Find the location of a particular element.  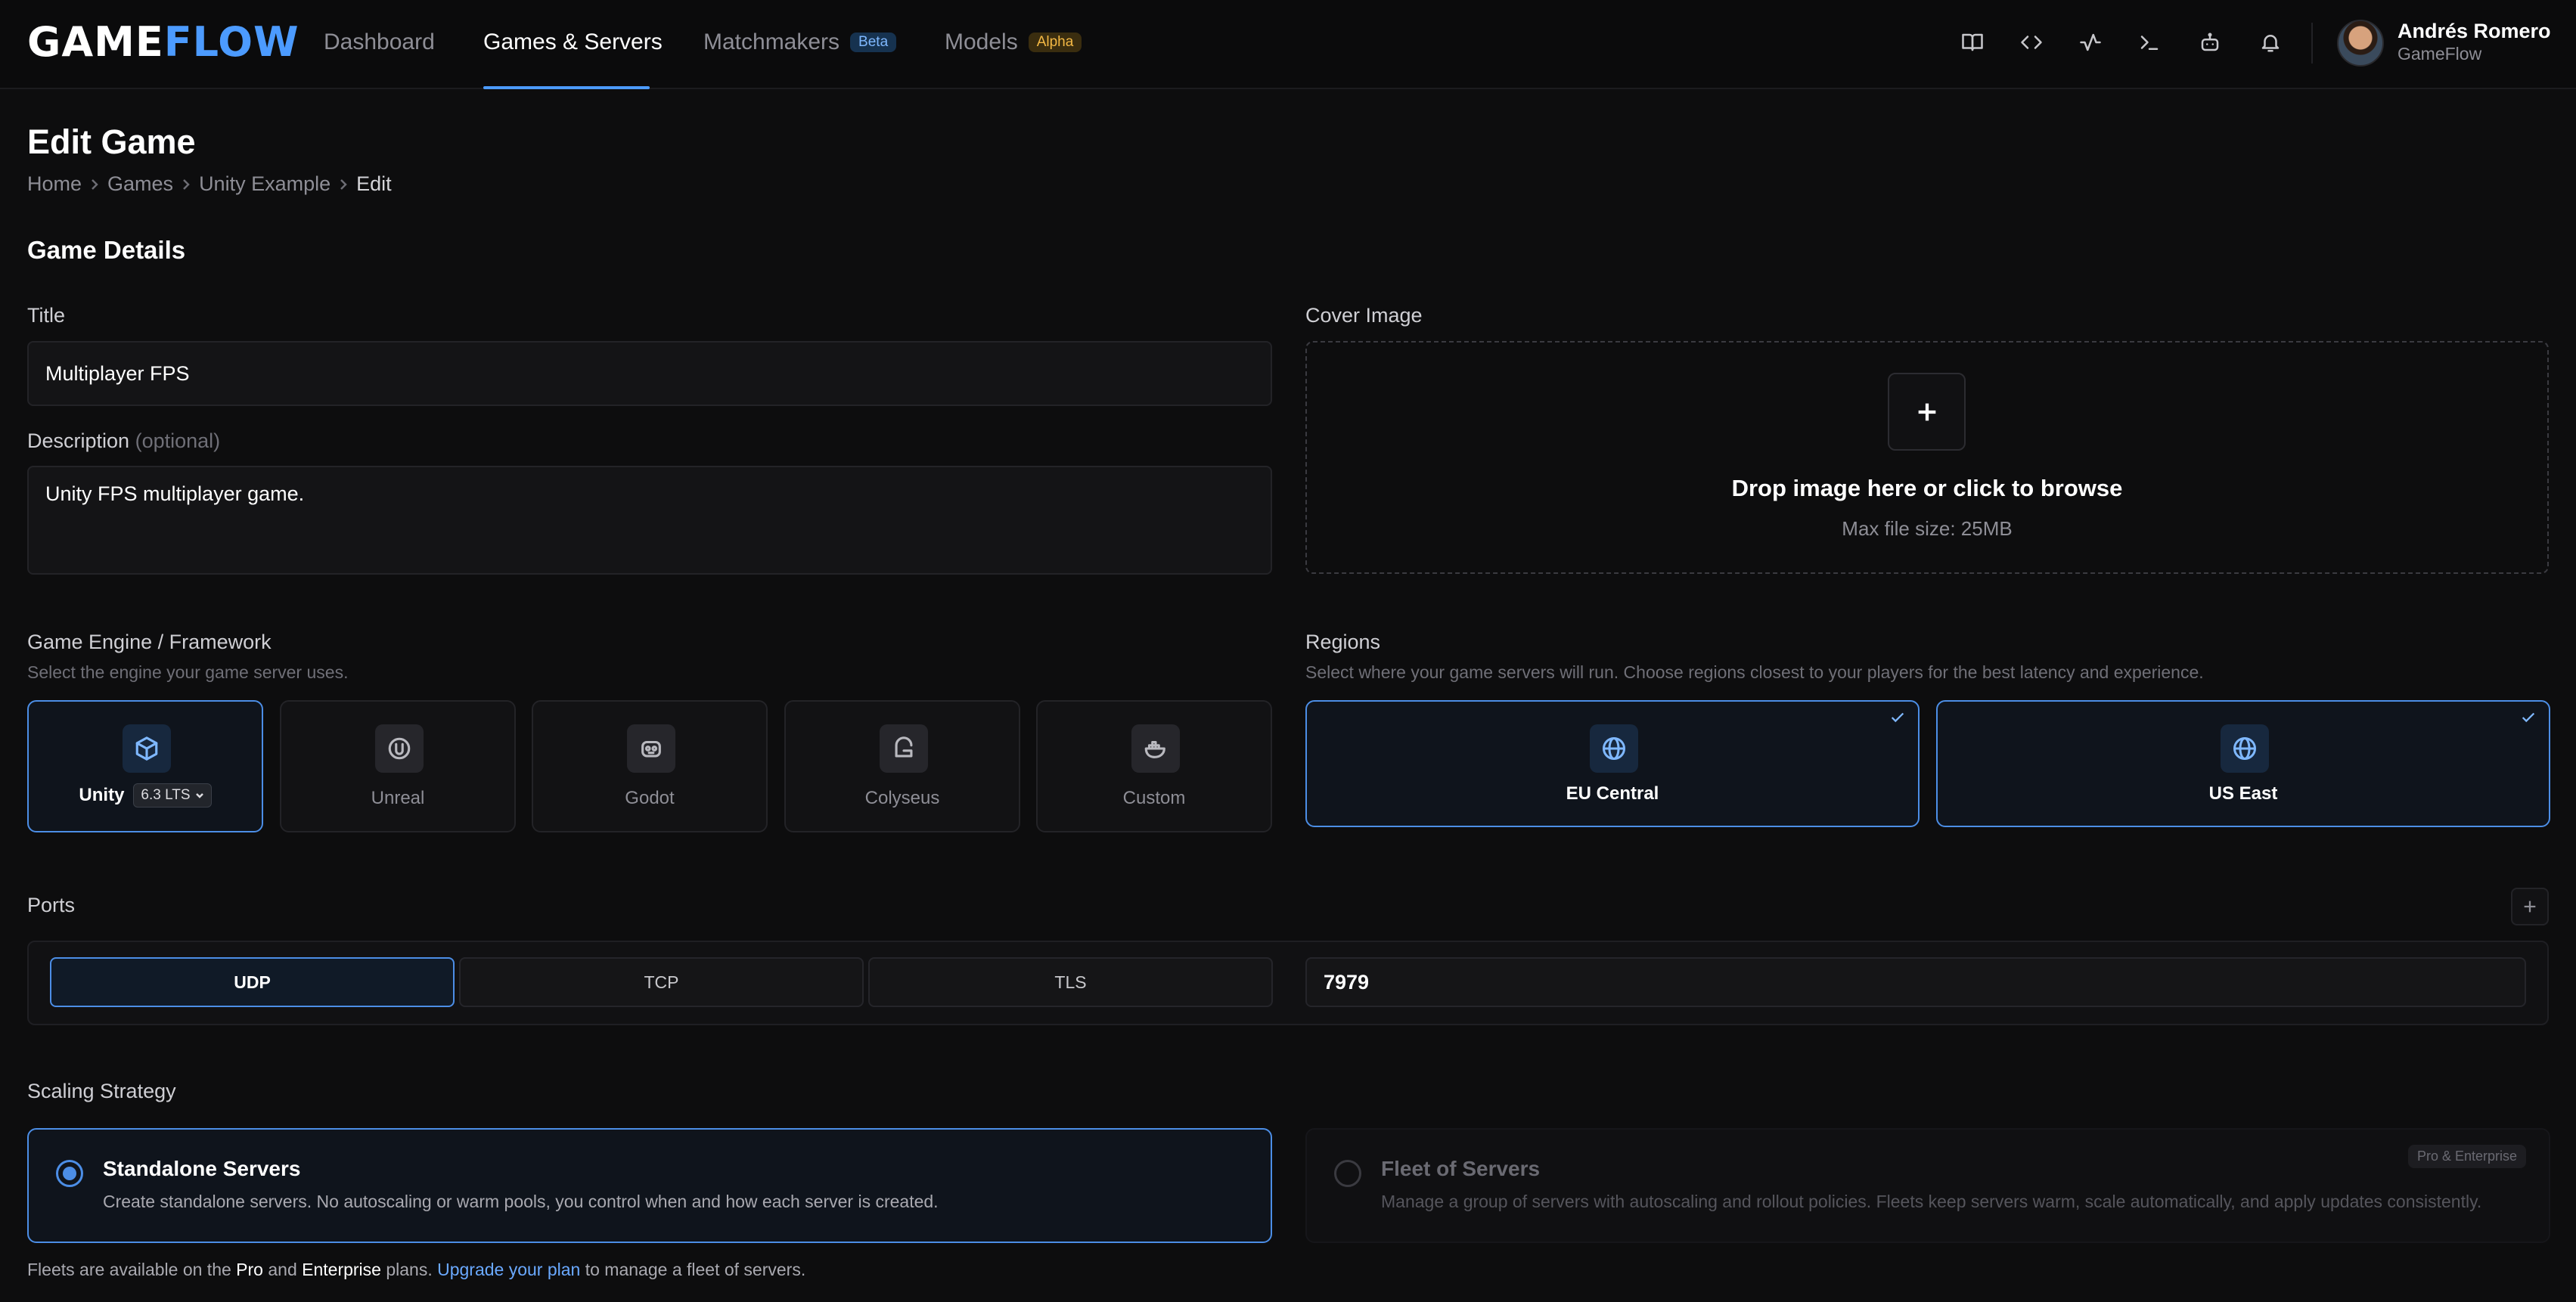

breadcrumb-edit: Edit is located at coordinates (374, 183).